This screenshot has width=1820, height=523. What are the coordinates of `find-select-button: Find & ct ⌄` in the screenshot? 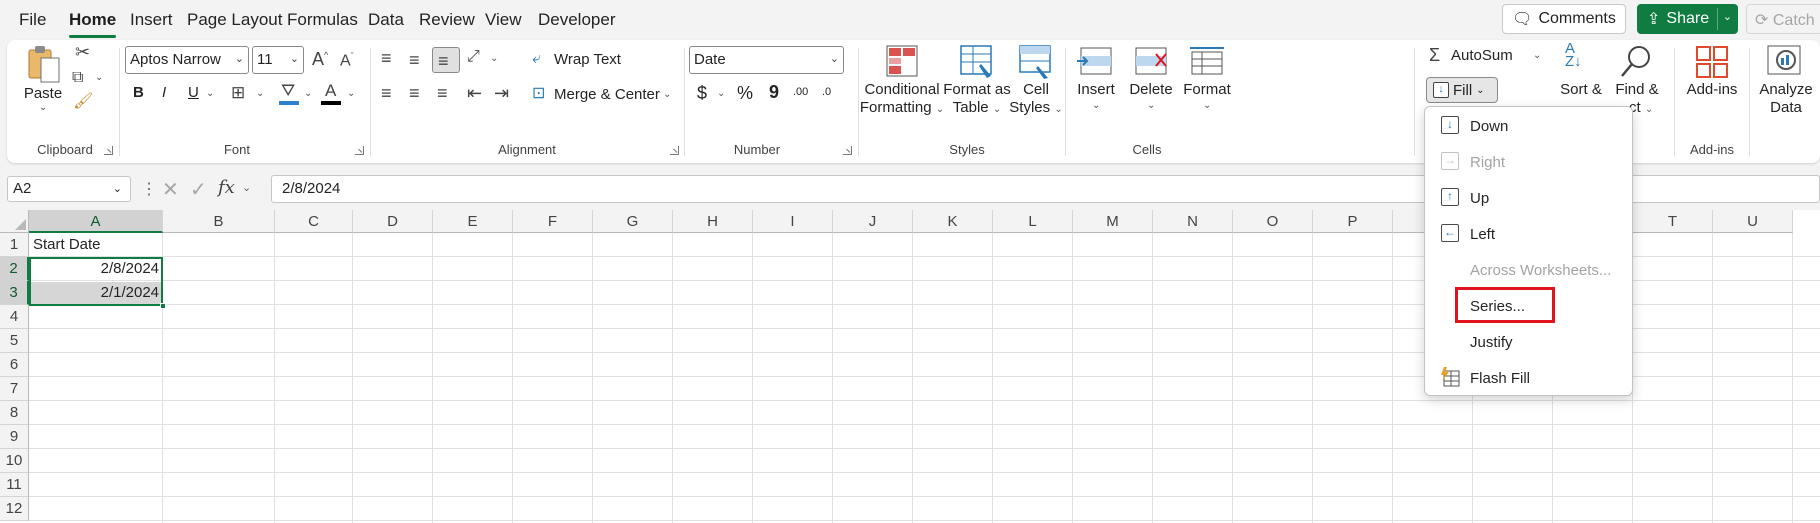 It's located at (1637, 79).